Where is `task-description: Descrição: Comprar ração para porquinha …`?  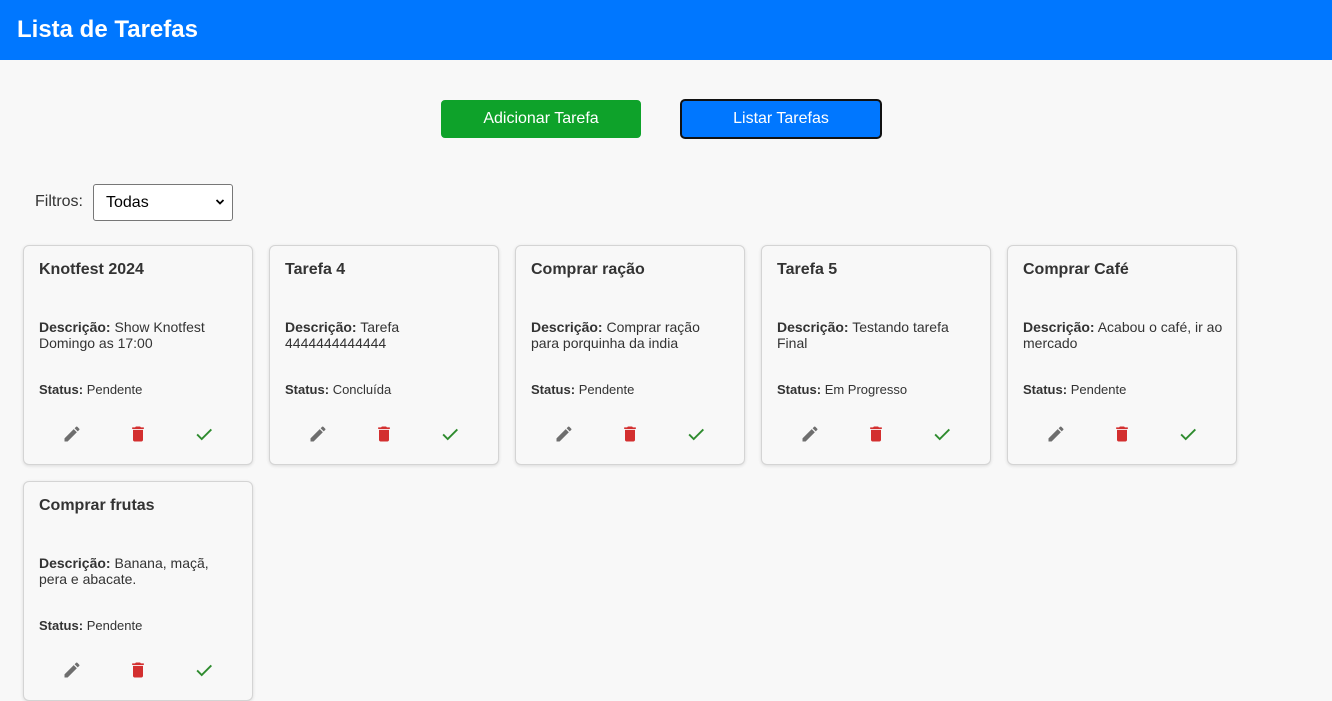
task-description: Descrição: Comprar ração para porquinha … is located at coordinates (631, 335).